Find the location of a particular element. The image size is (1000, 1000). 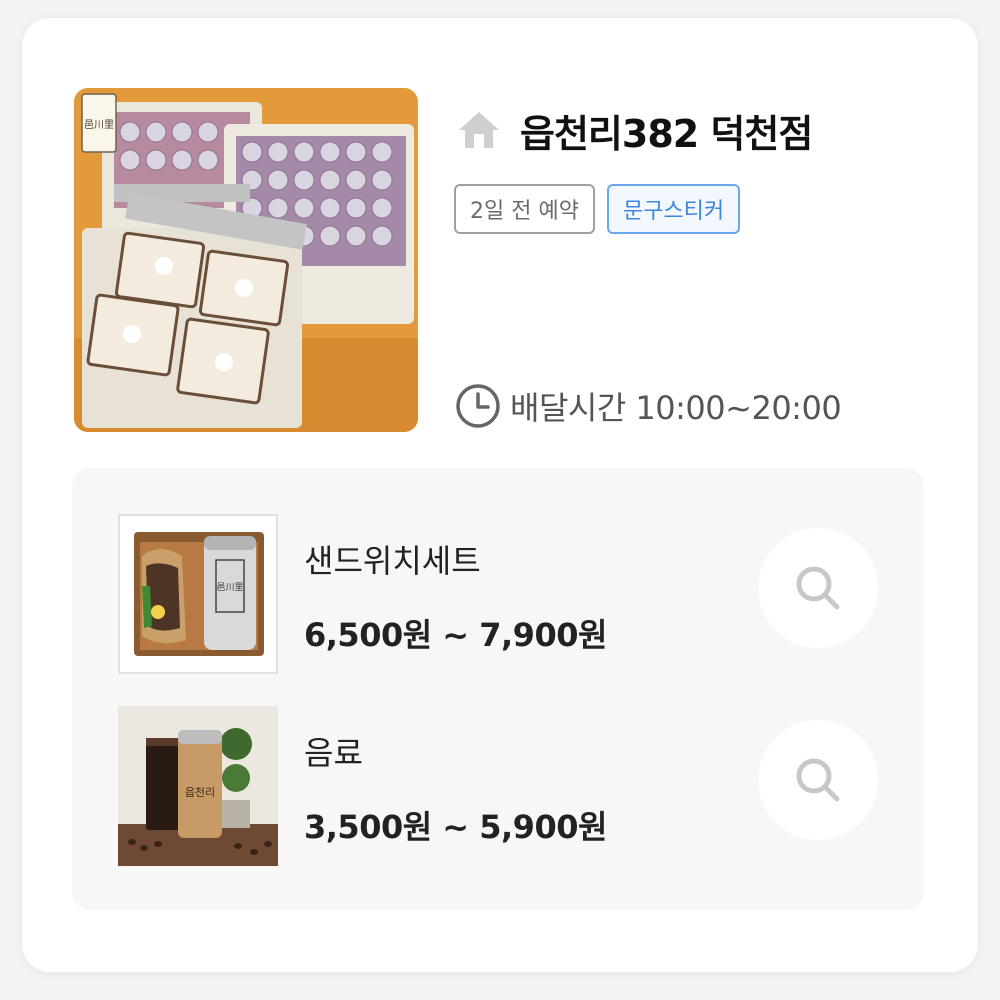

menu-thumb-drinks: 읍천리 is located at coordinates (198, 786).